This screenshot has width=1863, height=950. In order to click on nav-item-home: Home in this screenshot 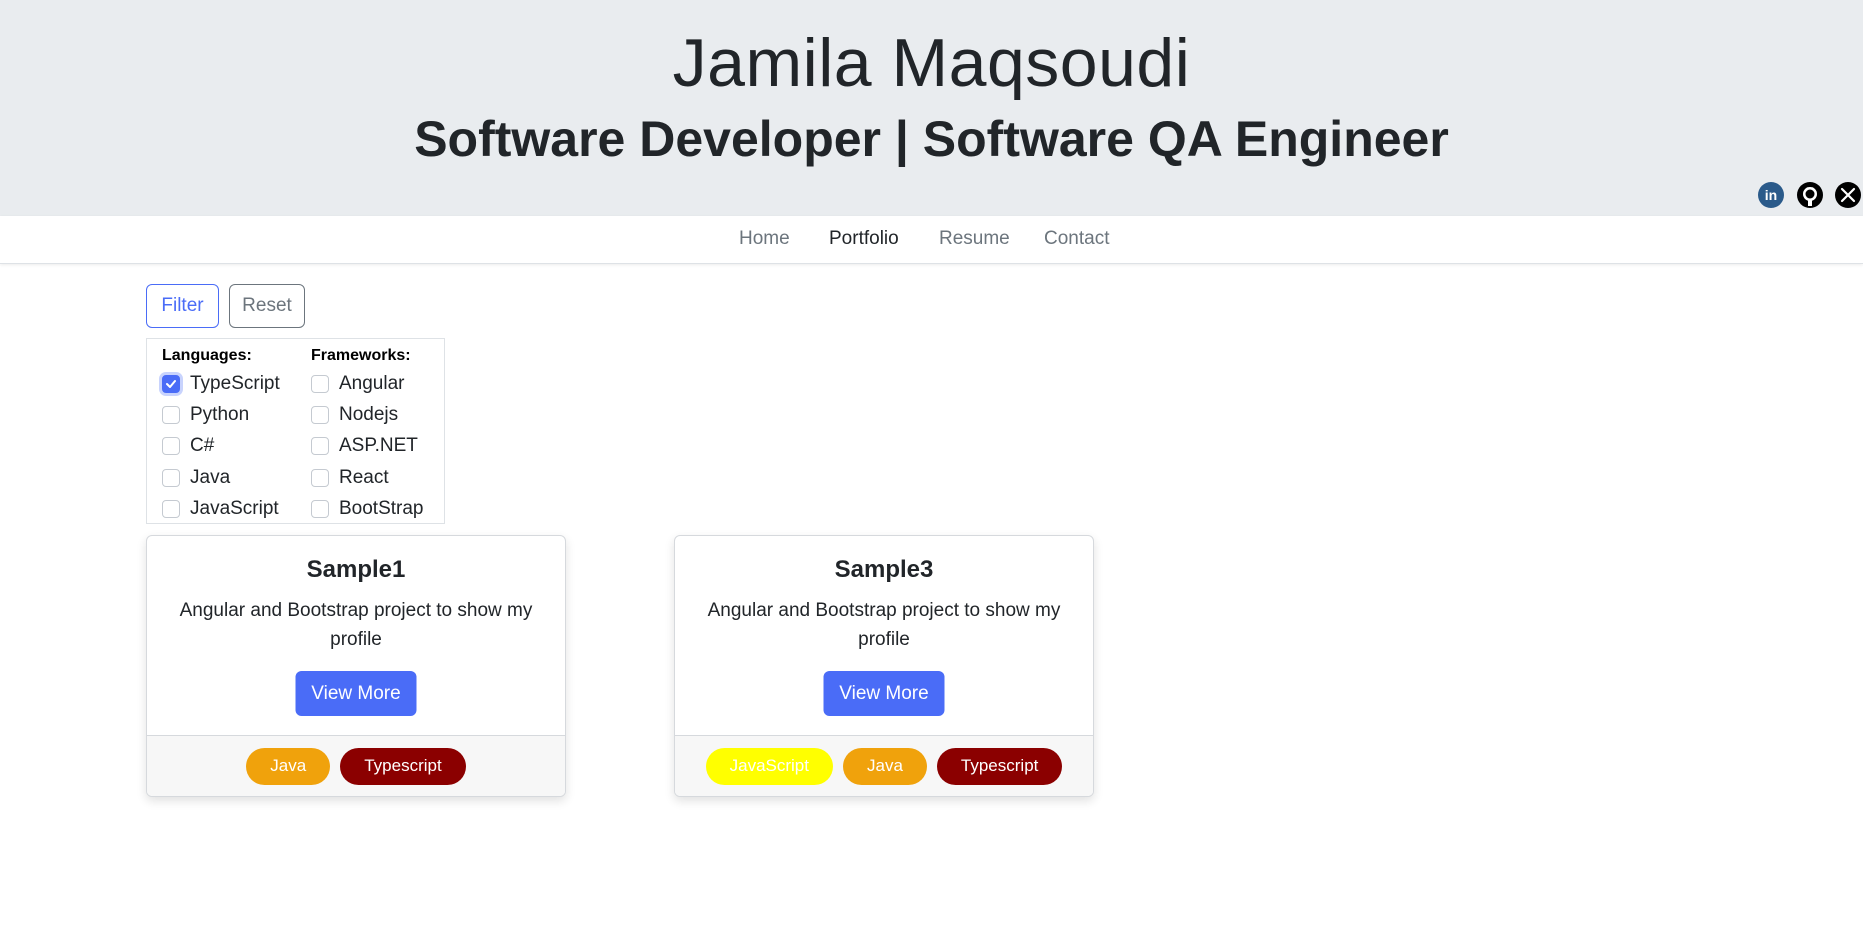, I will do `click(764, 239)`.